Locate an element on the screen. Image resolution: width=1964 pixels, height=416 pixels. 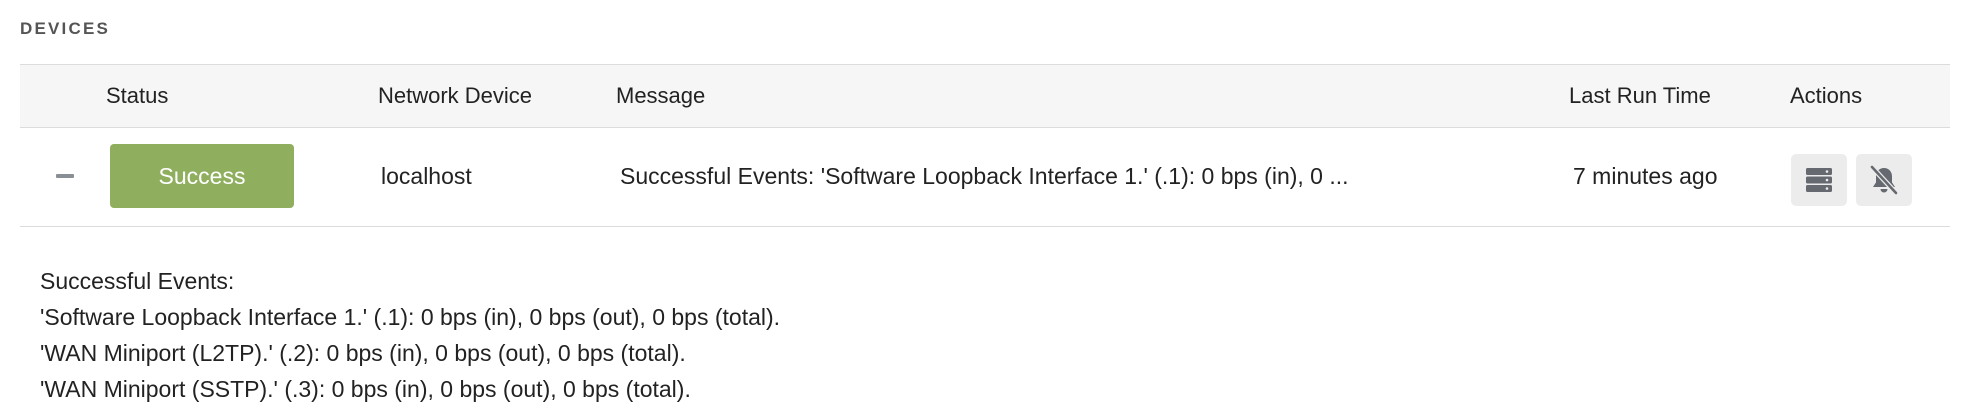
status-badge: Success is located at coordinates (202, 176).